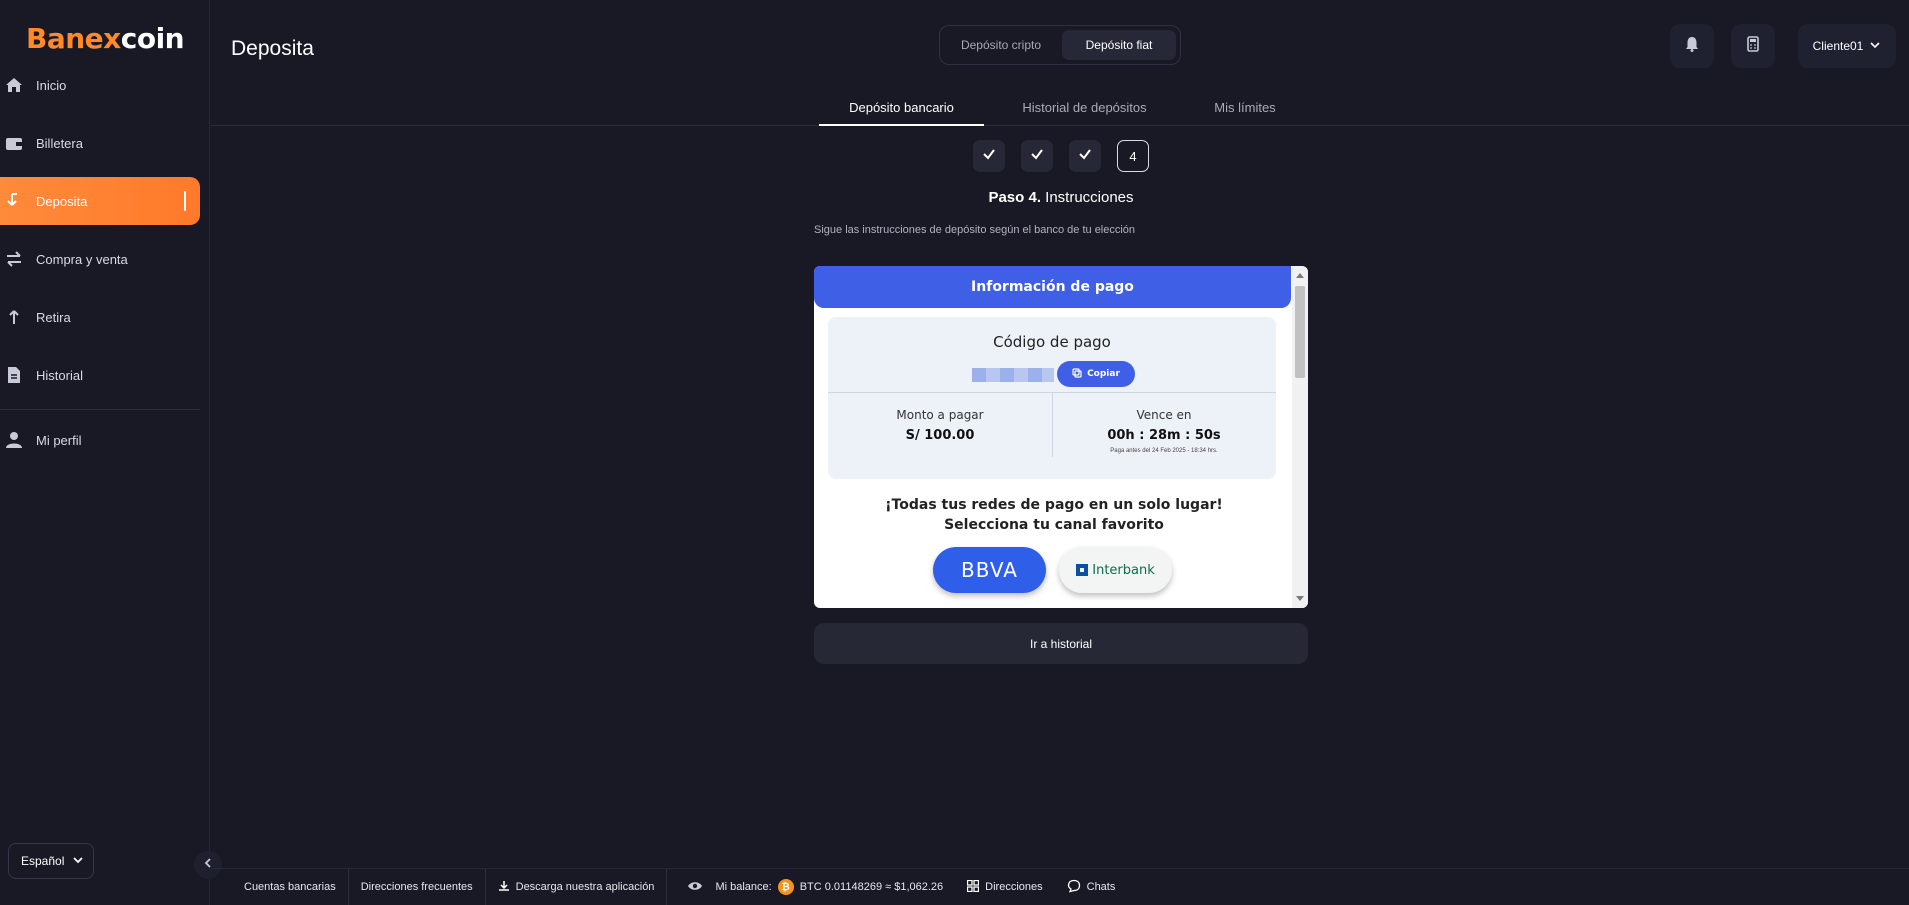  I want to click on segment-crypto-deposit: Depósito cripto, so click(1001, 45).